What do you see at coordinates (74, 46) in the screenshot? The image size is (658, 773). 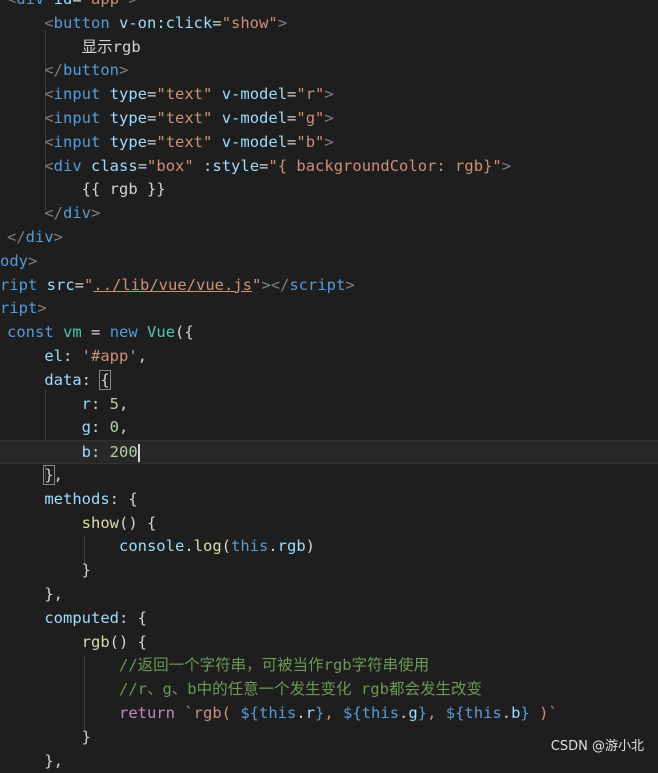 I see `code-token: 显示rgb` at bounding box center [74, 46].